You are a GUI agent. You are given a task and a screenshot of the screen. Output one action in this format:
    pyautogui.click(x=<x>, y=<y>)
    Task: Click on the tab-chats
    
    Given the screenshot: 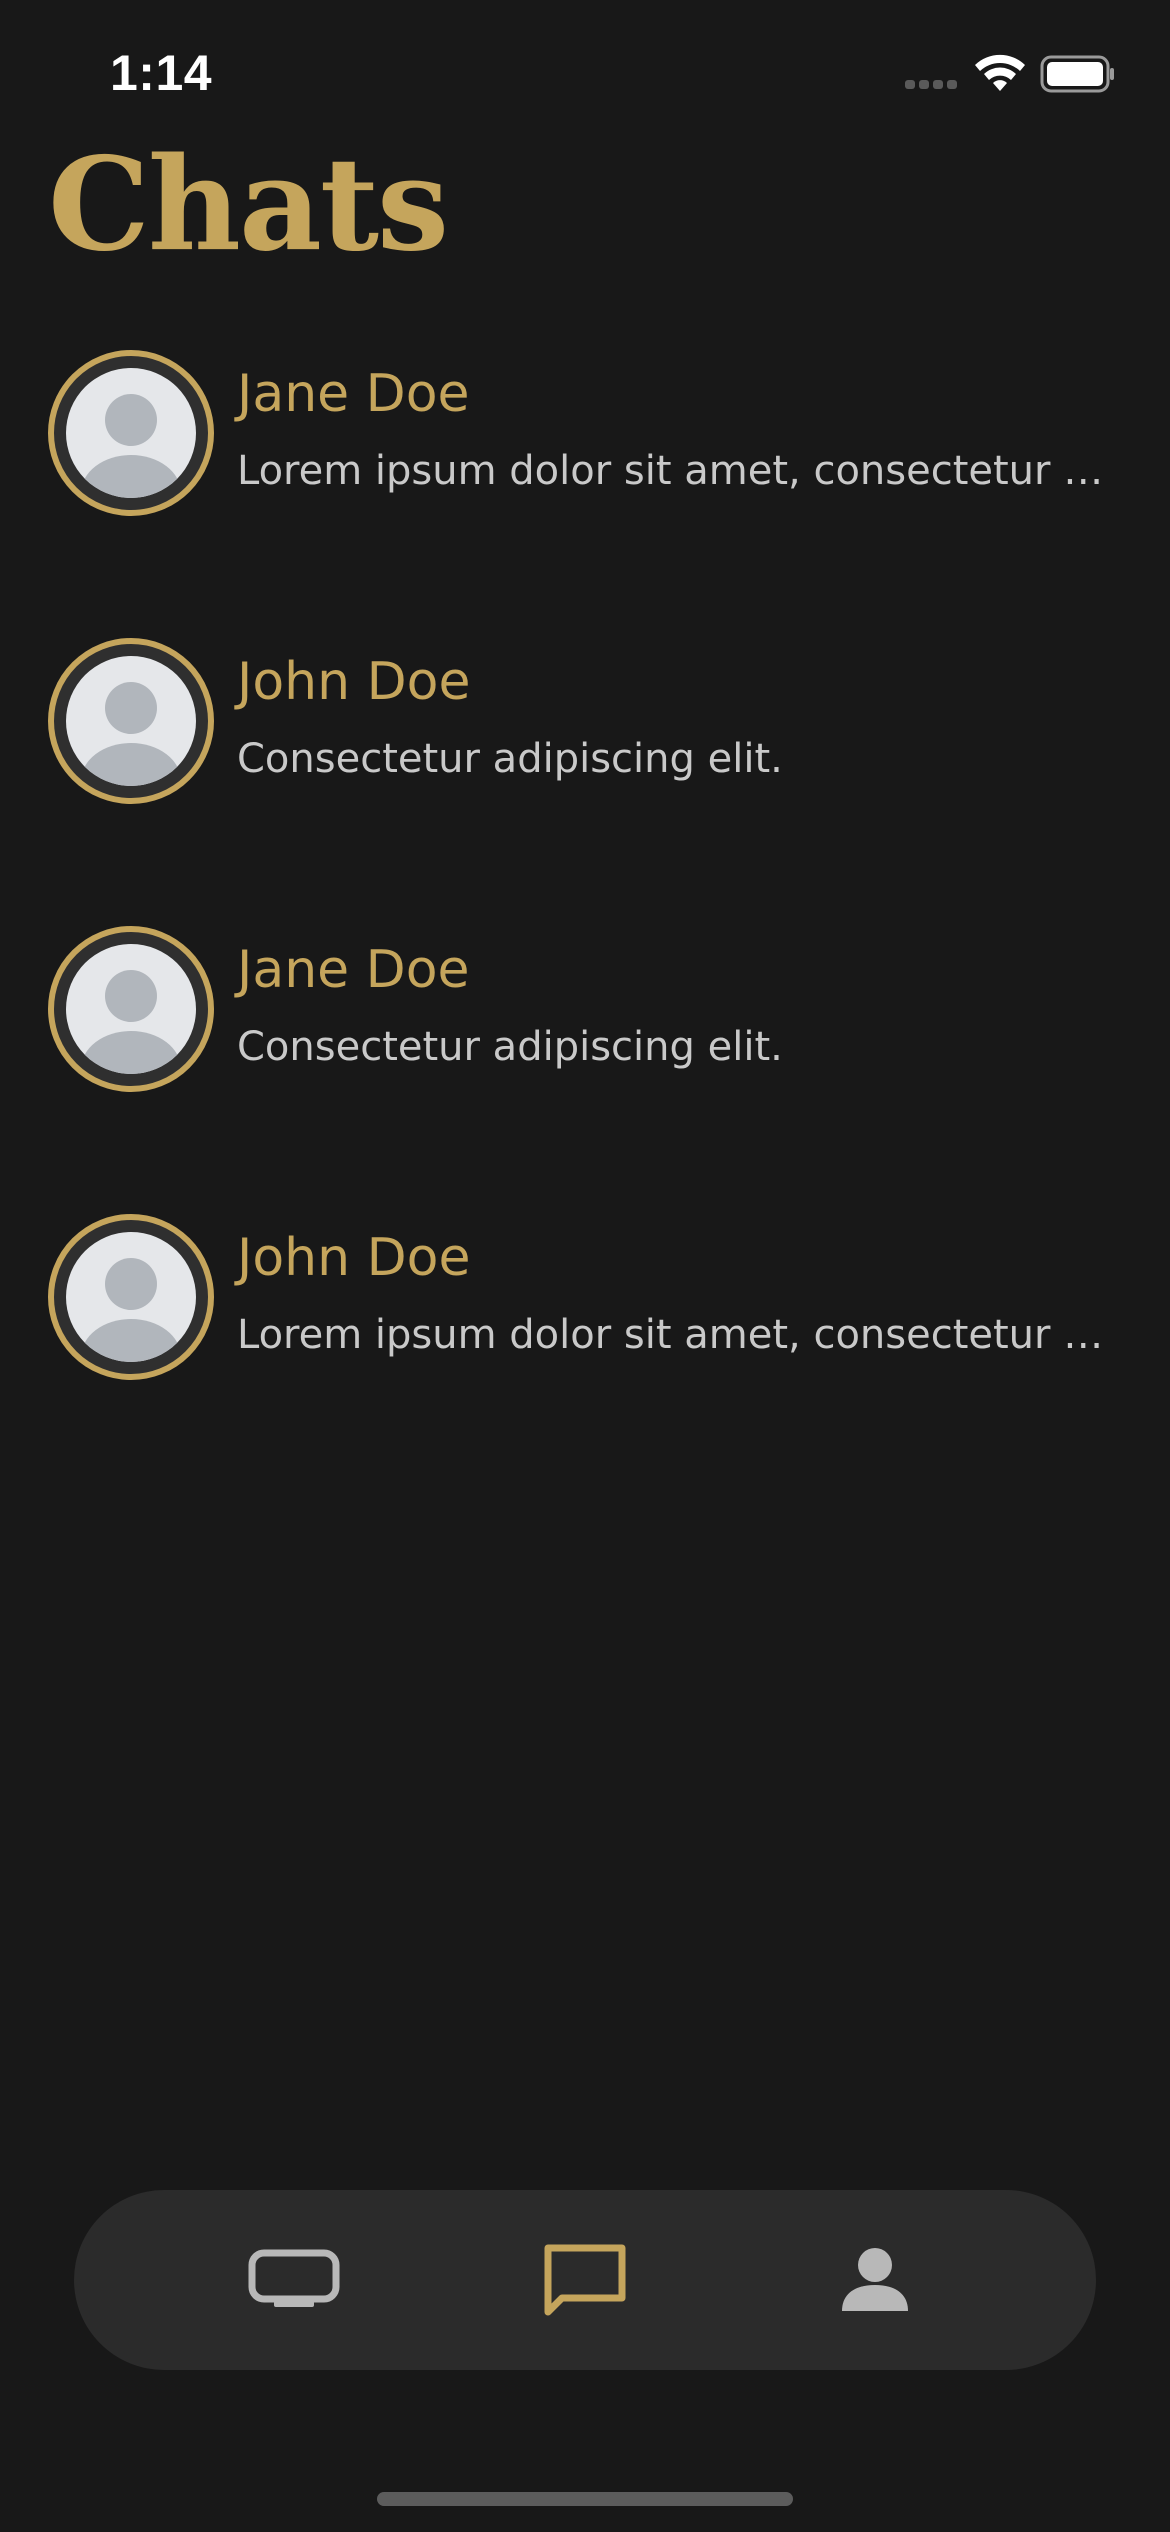 What is the action you would take?
    pyautogui.click(x=585, y=2280)
    